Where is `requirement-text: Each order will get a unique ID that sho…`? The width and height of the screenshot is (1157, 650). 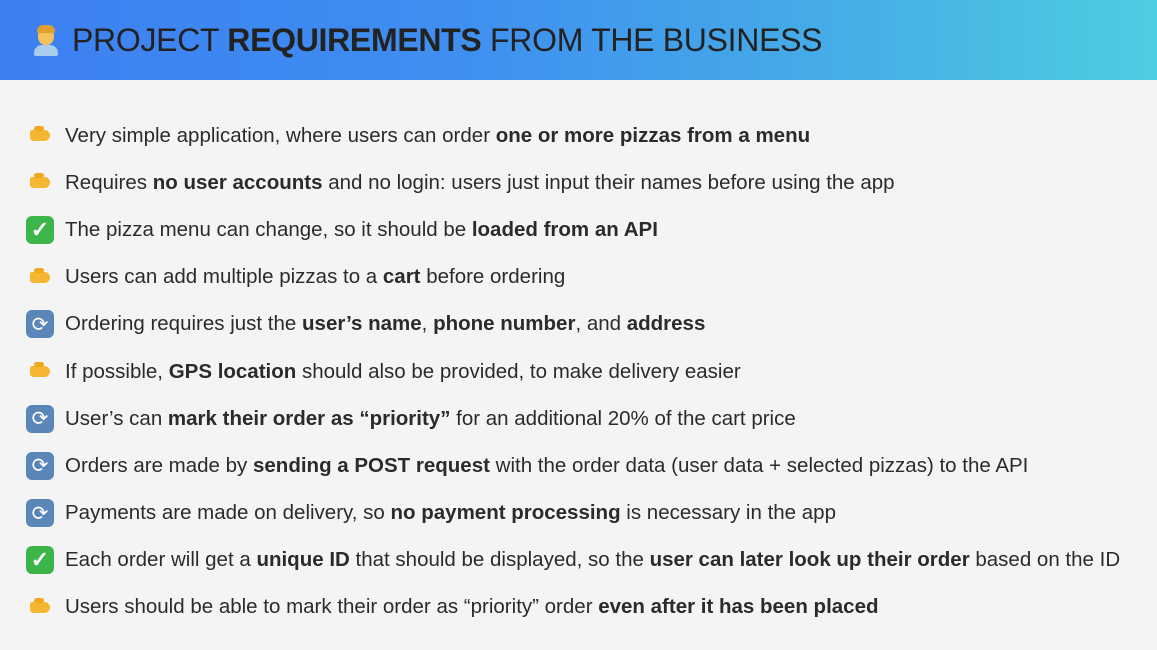 requirement-text: Each order will get a unique ID that sho… is located at coordinates (592, 560).